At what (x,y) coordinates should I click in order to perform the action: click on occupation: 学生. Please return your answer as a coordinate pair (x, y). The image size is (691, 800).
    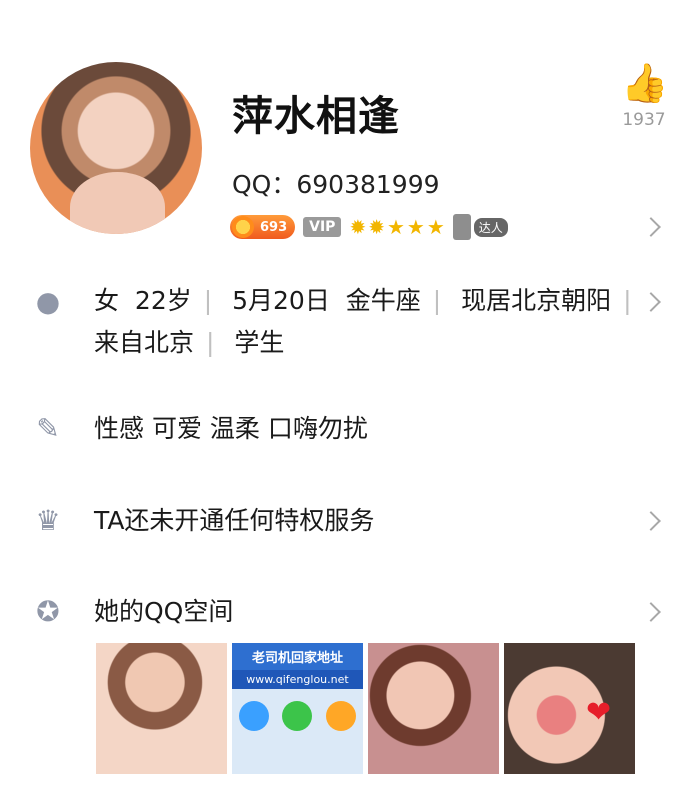
    Looking at the image, I should click on (259, 342).